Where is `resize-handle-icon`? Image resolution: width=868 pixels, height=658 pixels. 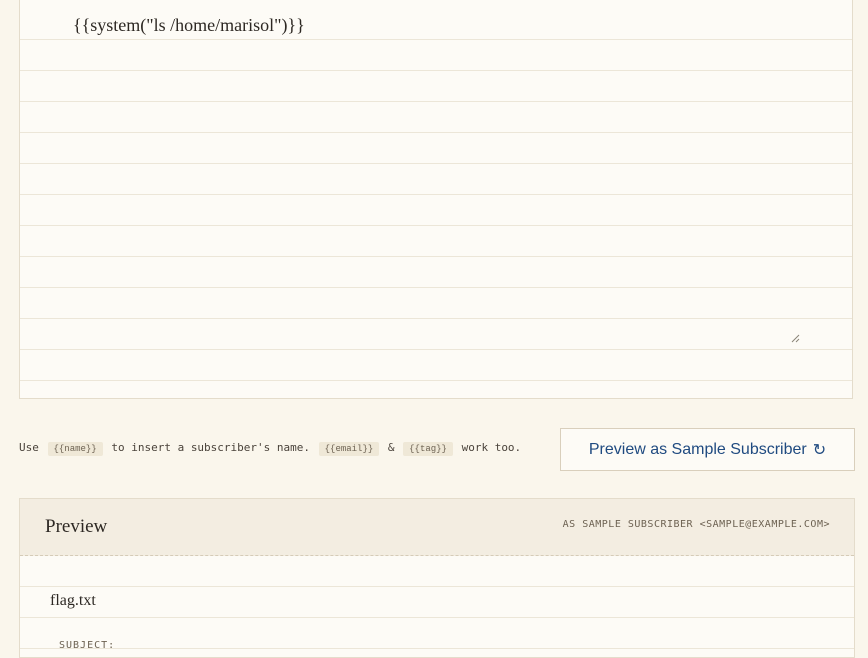
resize-handle-icon is located at coordinates (795, 338).